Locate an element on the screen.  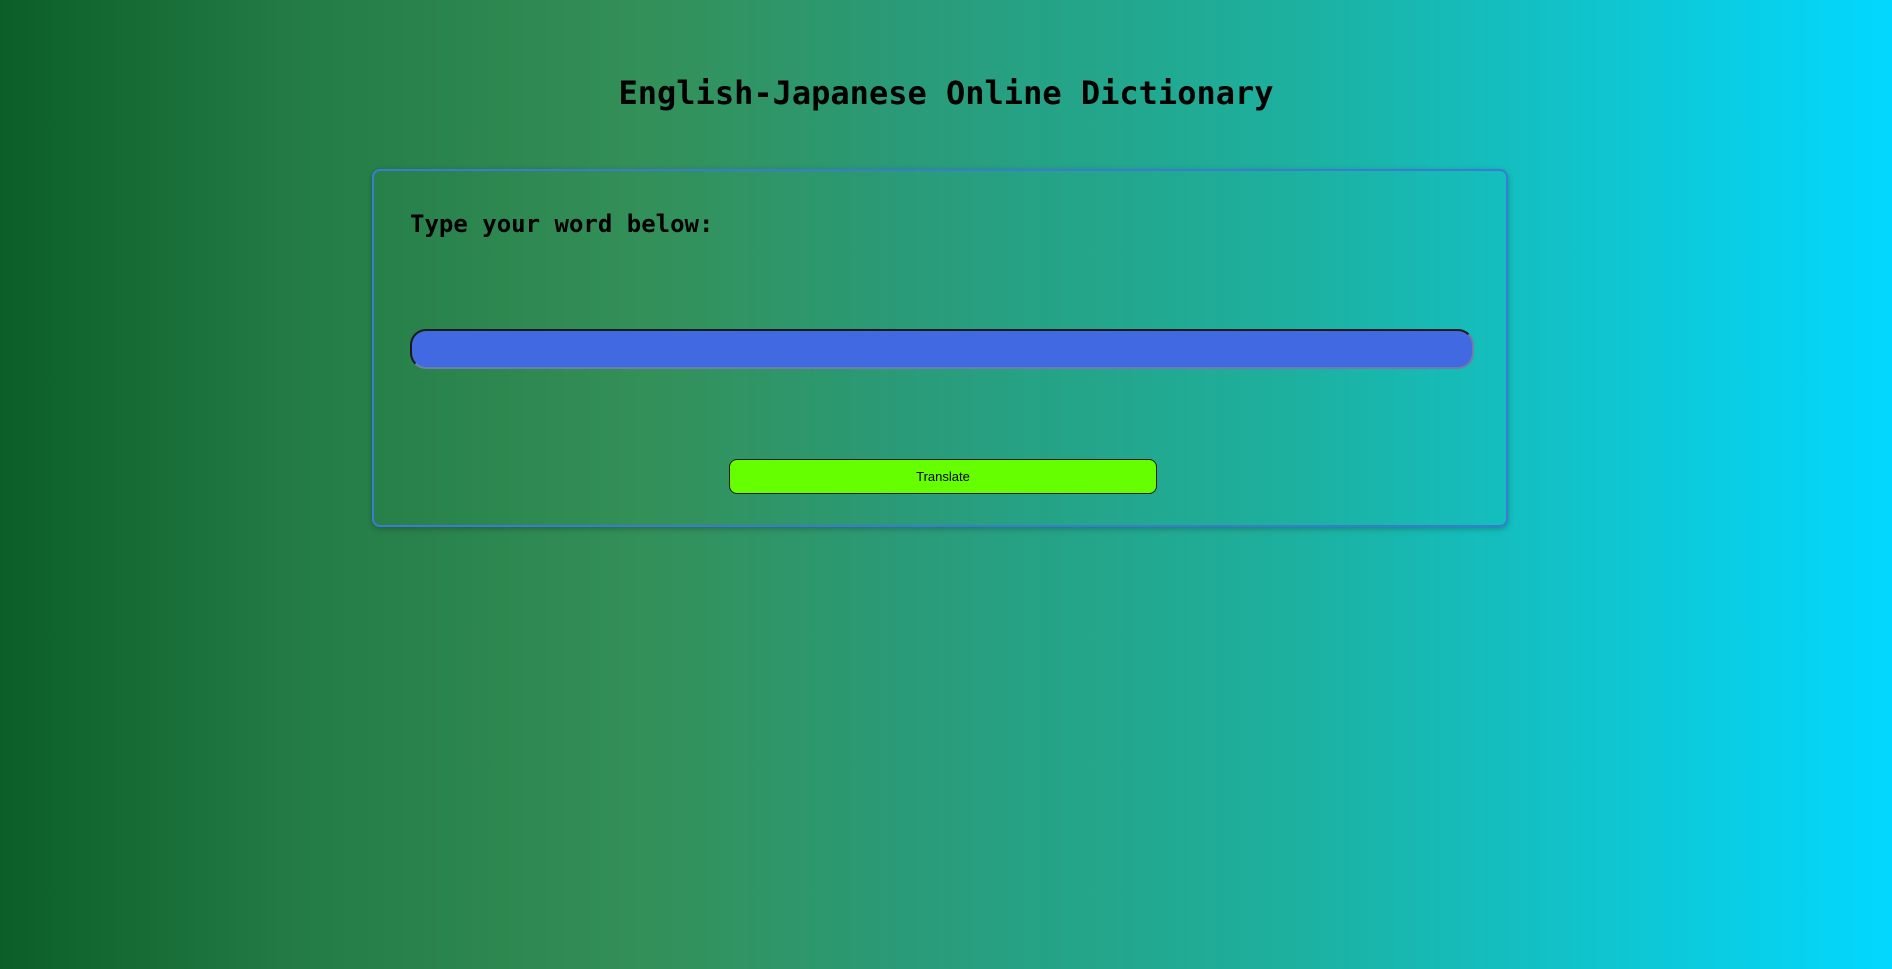
word-input is located at coordinates (942, 349).